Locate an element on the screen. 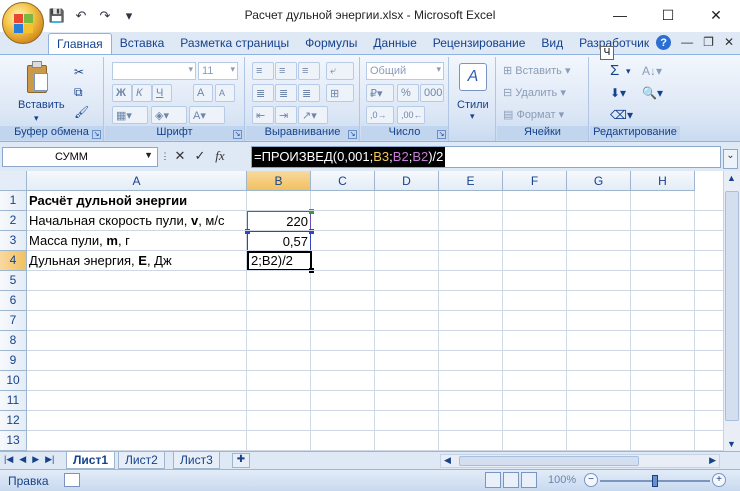  ribbon-tab: Главная is located at coordinates (80, 43).